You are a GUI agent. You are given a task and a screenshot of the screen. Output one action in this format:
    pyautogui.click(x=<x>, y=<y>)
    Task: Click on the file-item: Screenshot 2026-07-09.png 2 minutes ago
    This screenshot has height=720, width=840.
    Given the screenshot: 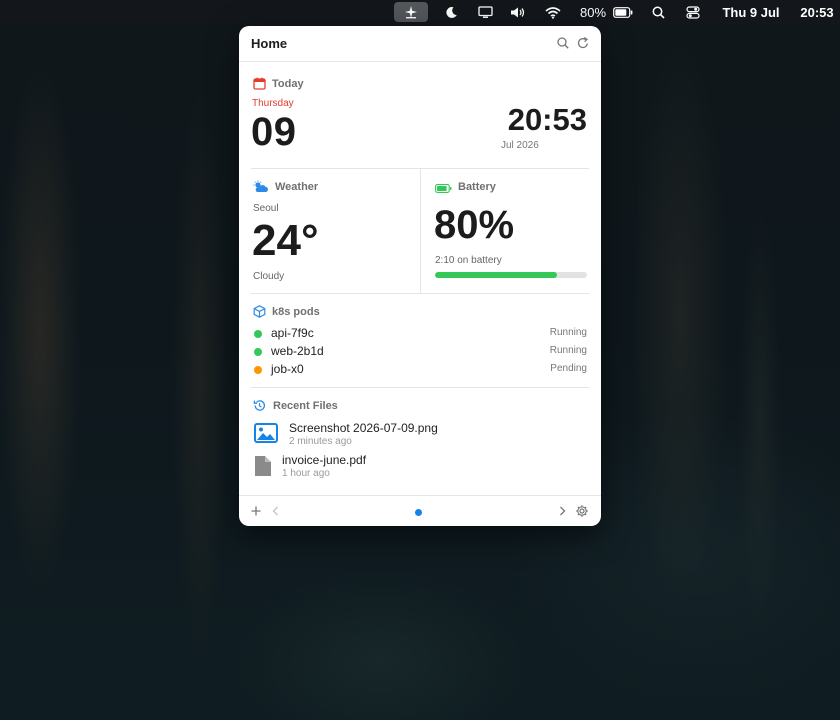 What is the action you would take?
    pyautogui.click(x=420, y=436)
    